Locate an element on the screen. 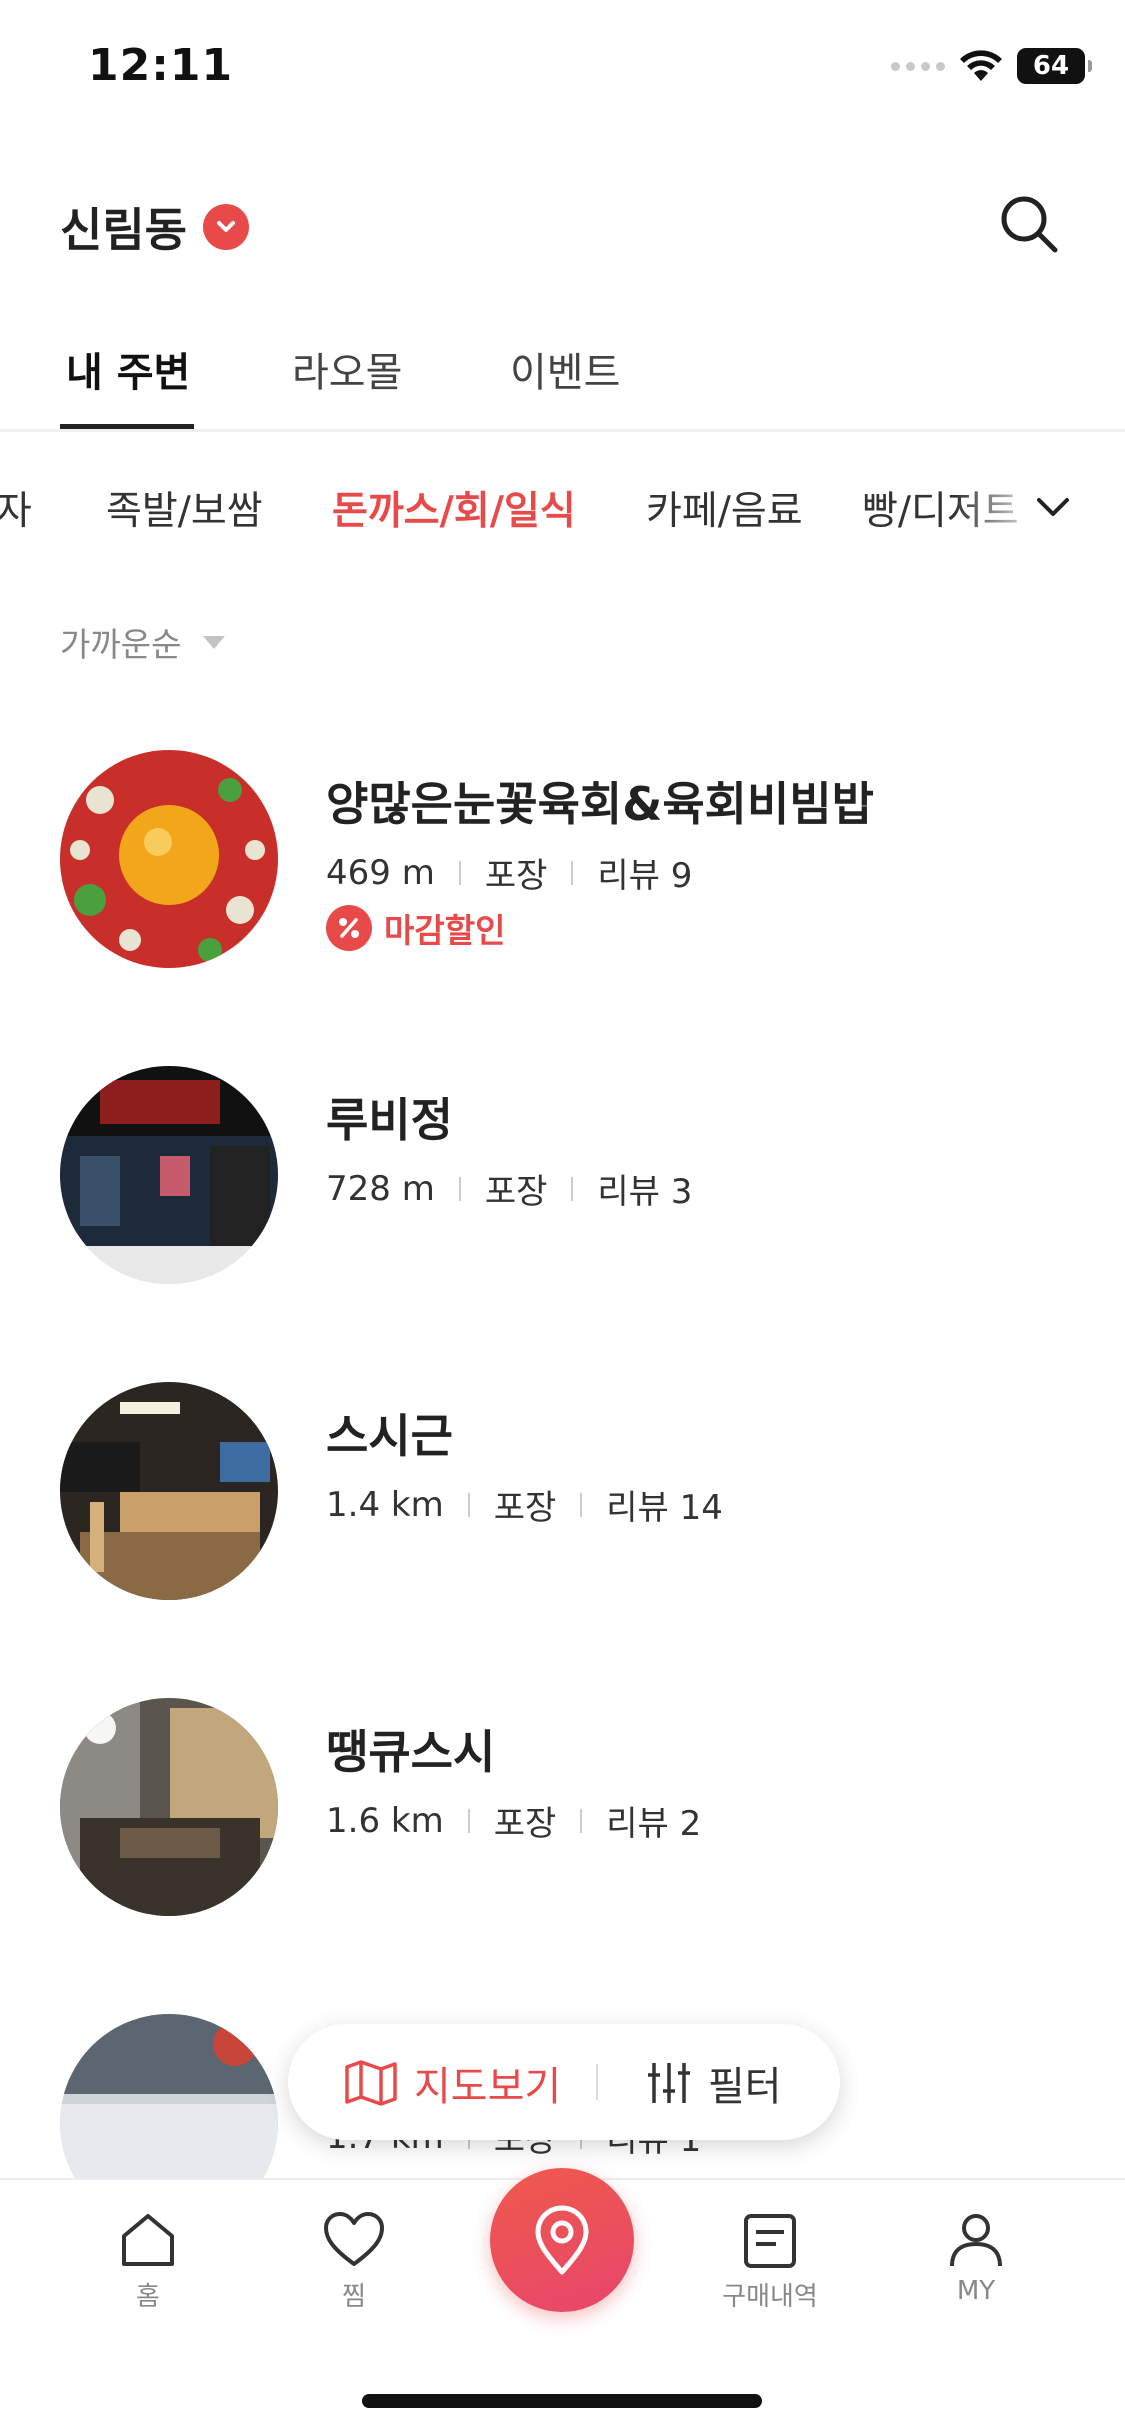 The image size is (1125, 2436). store-name: 양많은눈꽃육회&육회비빔밥 is located at coordinates (600, 804).